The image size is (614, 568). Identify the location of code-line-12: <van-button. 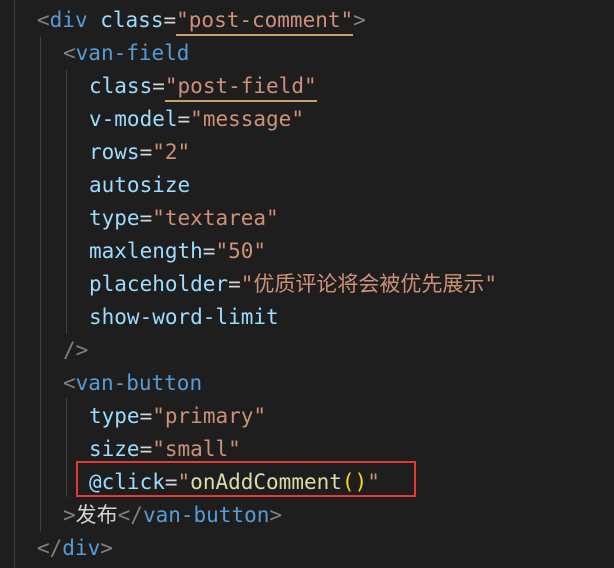
(132, 383).